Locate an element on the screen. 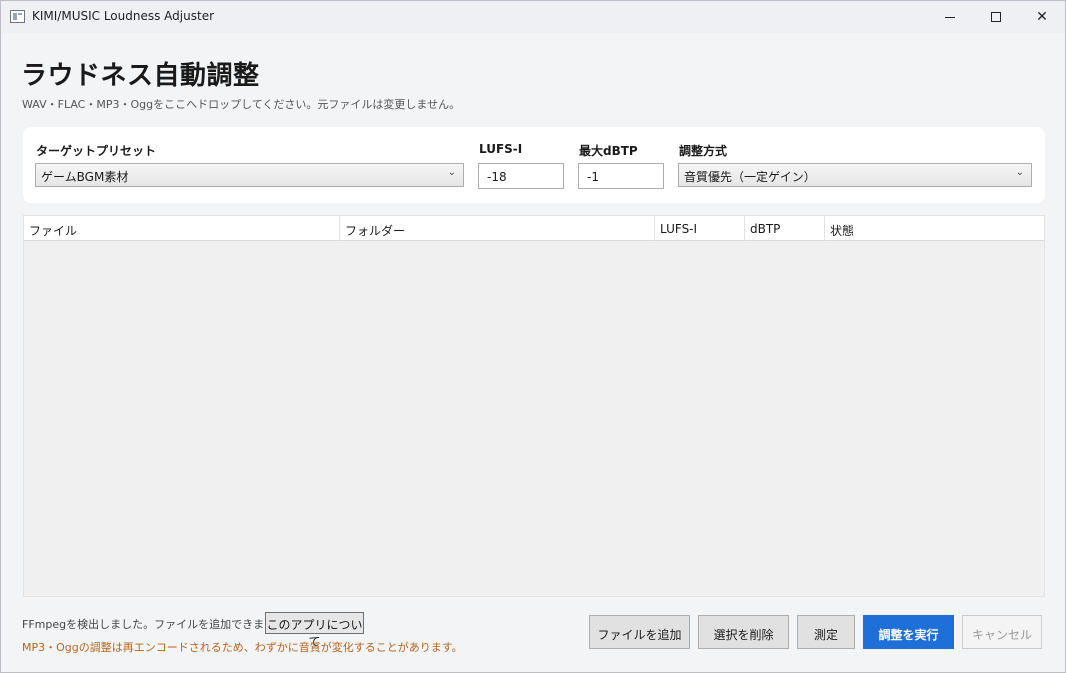  maximize-icon is located at coordinates (996, 17).